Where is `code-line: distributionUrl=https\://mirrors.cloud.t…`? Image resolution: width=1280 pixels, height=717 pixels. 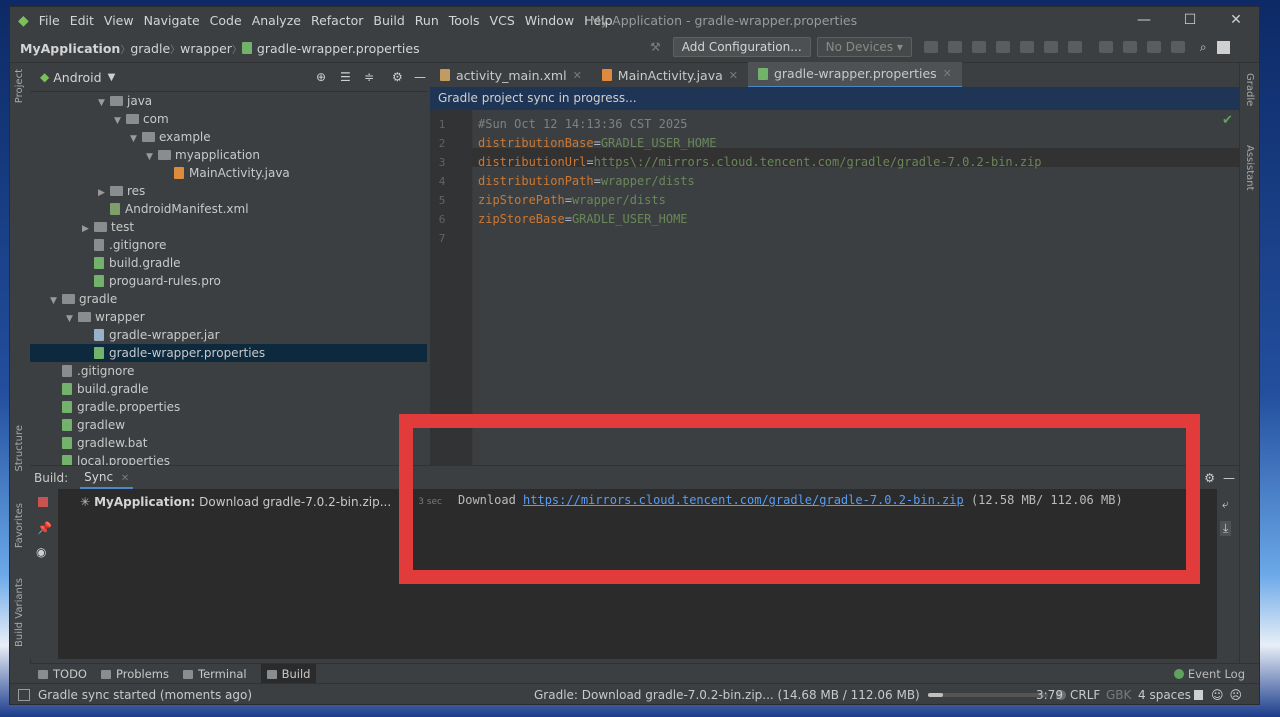
code-line: distributionUrl=https\://mirrors.cloud.t… is located at coordinates (760, 162).